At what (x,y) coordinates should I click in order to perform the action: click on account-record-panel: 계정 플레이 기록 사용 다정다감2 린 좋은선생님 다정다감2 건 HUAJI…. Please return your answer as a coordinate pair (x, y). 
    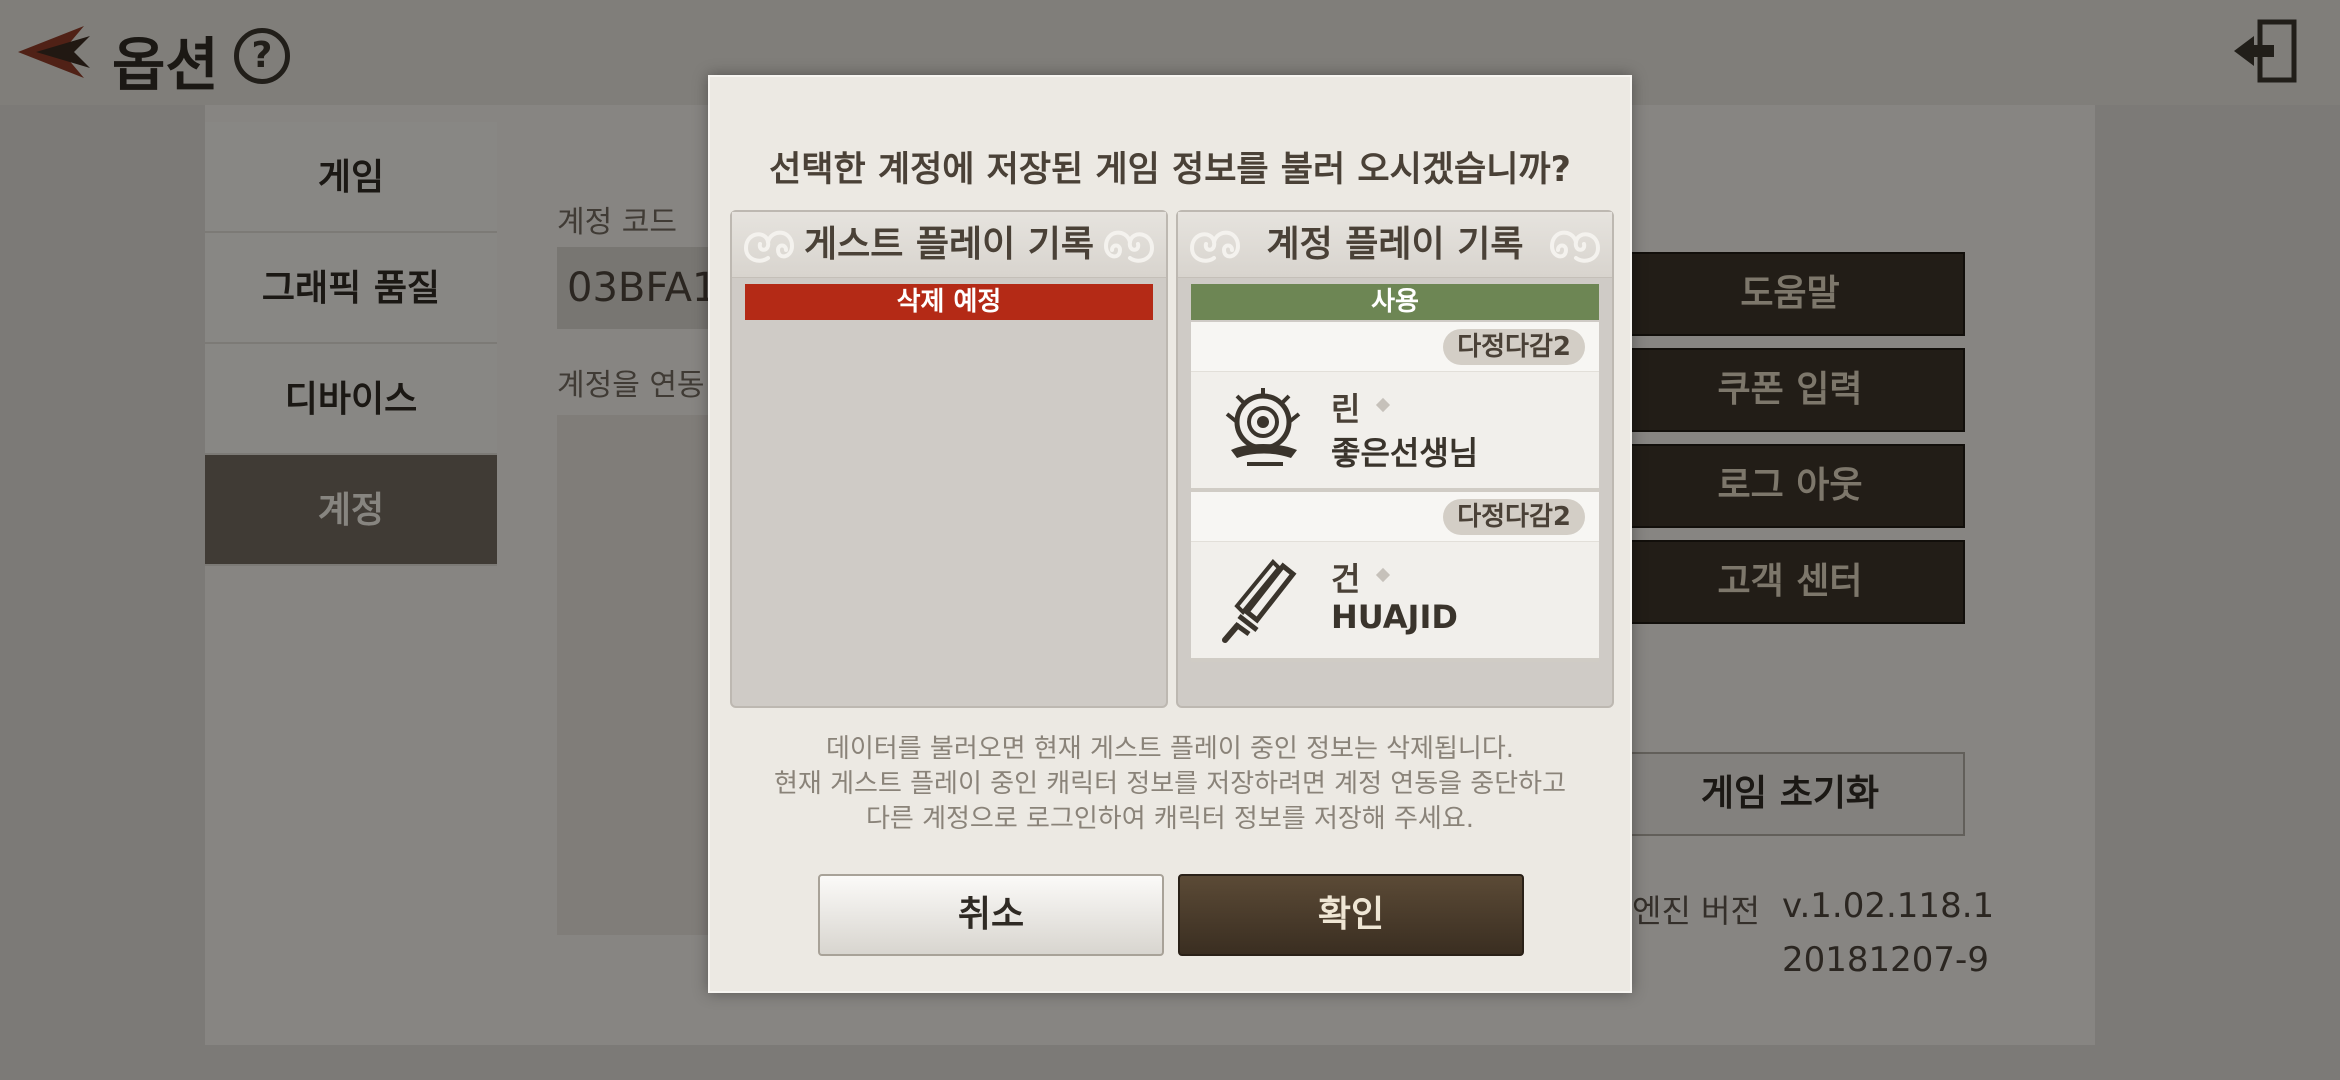
    Looking at the image, I should click on (1395, 459).